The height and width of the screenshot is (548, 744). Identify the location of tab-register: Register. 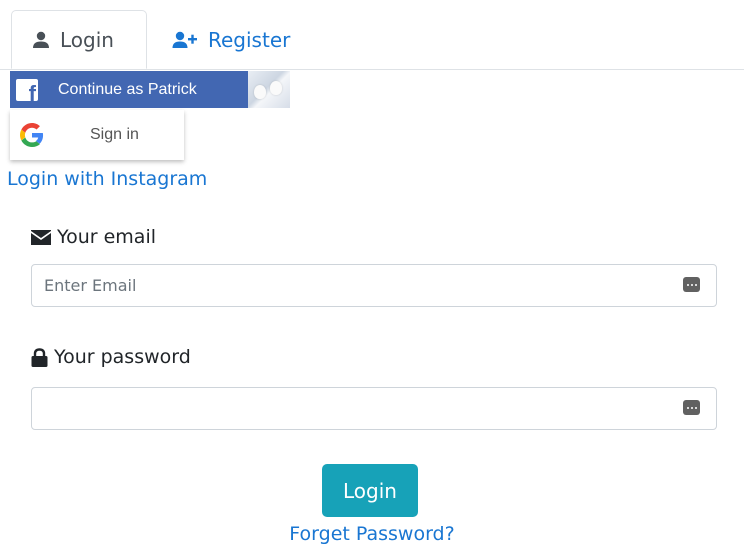
(230, 39).